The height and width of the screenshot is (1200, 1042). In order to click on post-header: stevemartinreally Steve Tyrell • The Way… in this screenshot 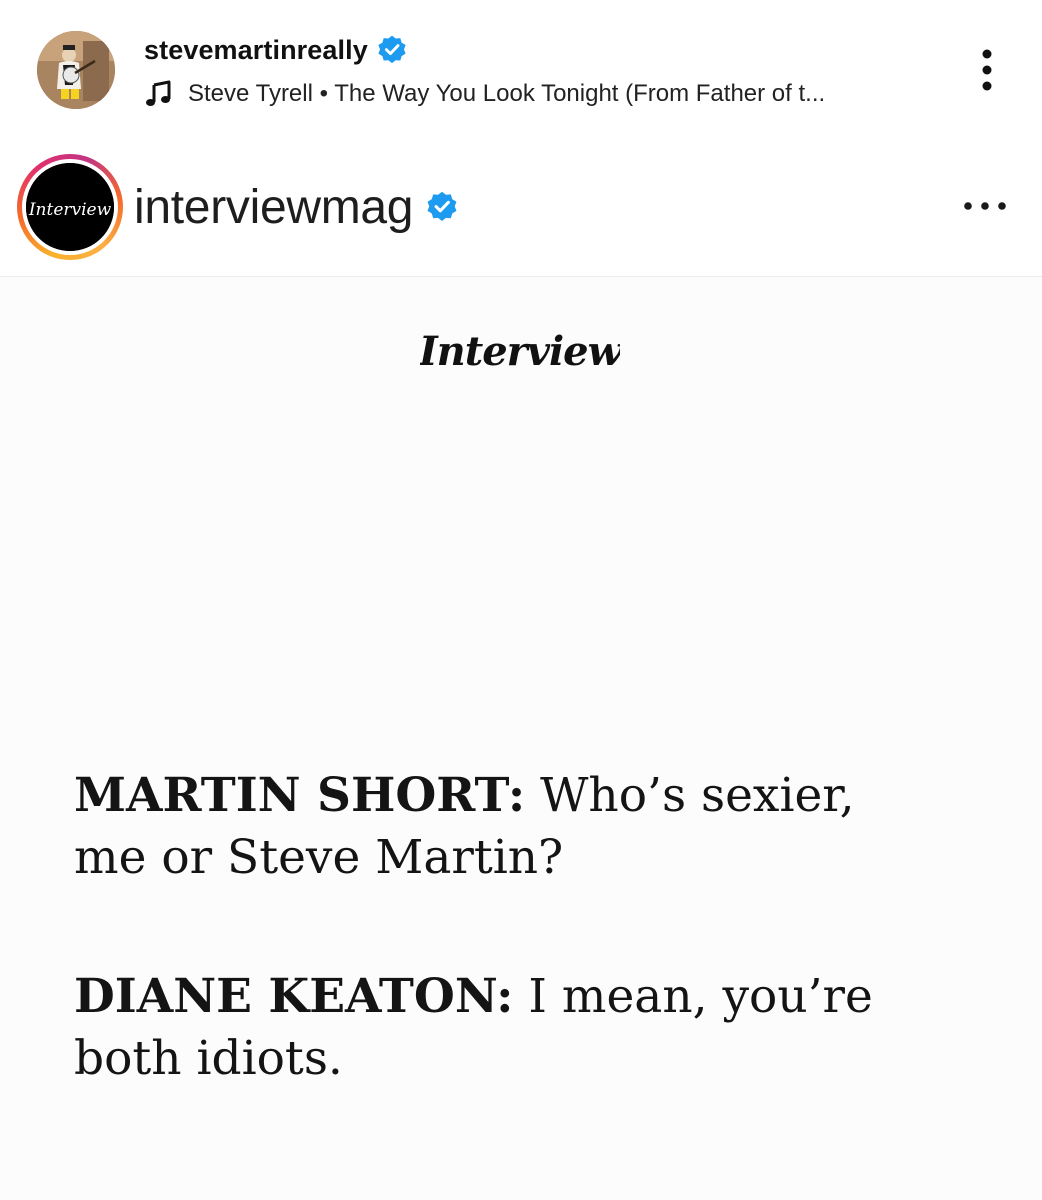, I will do `click(521, 67)`.